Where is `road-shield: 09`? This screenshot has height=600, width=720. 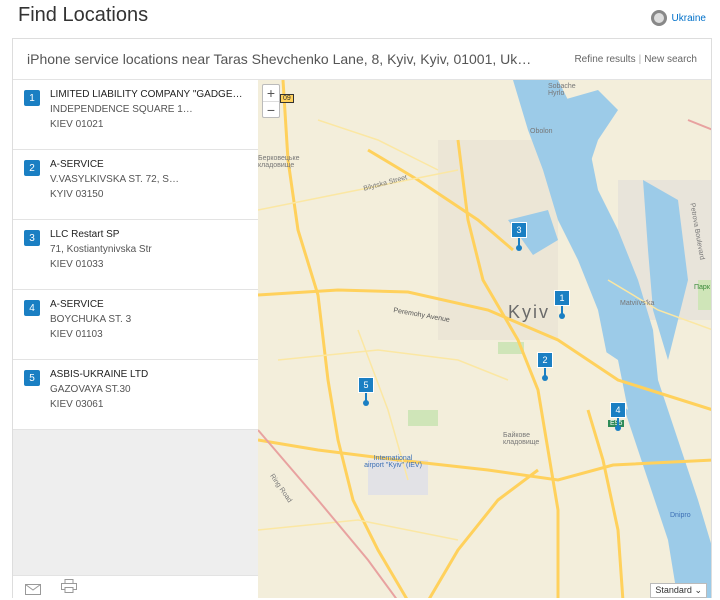 road-shield: 09 is located at coordinates (287, 98).